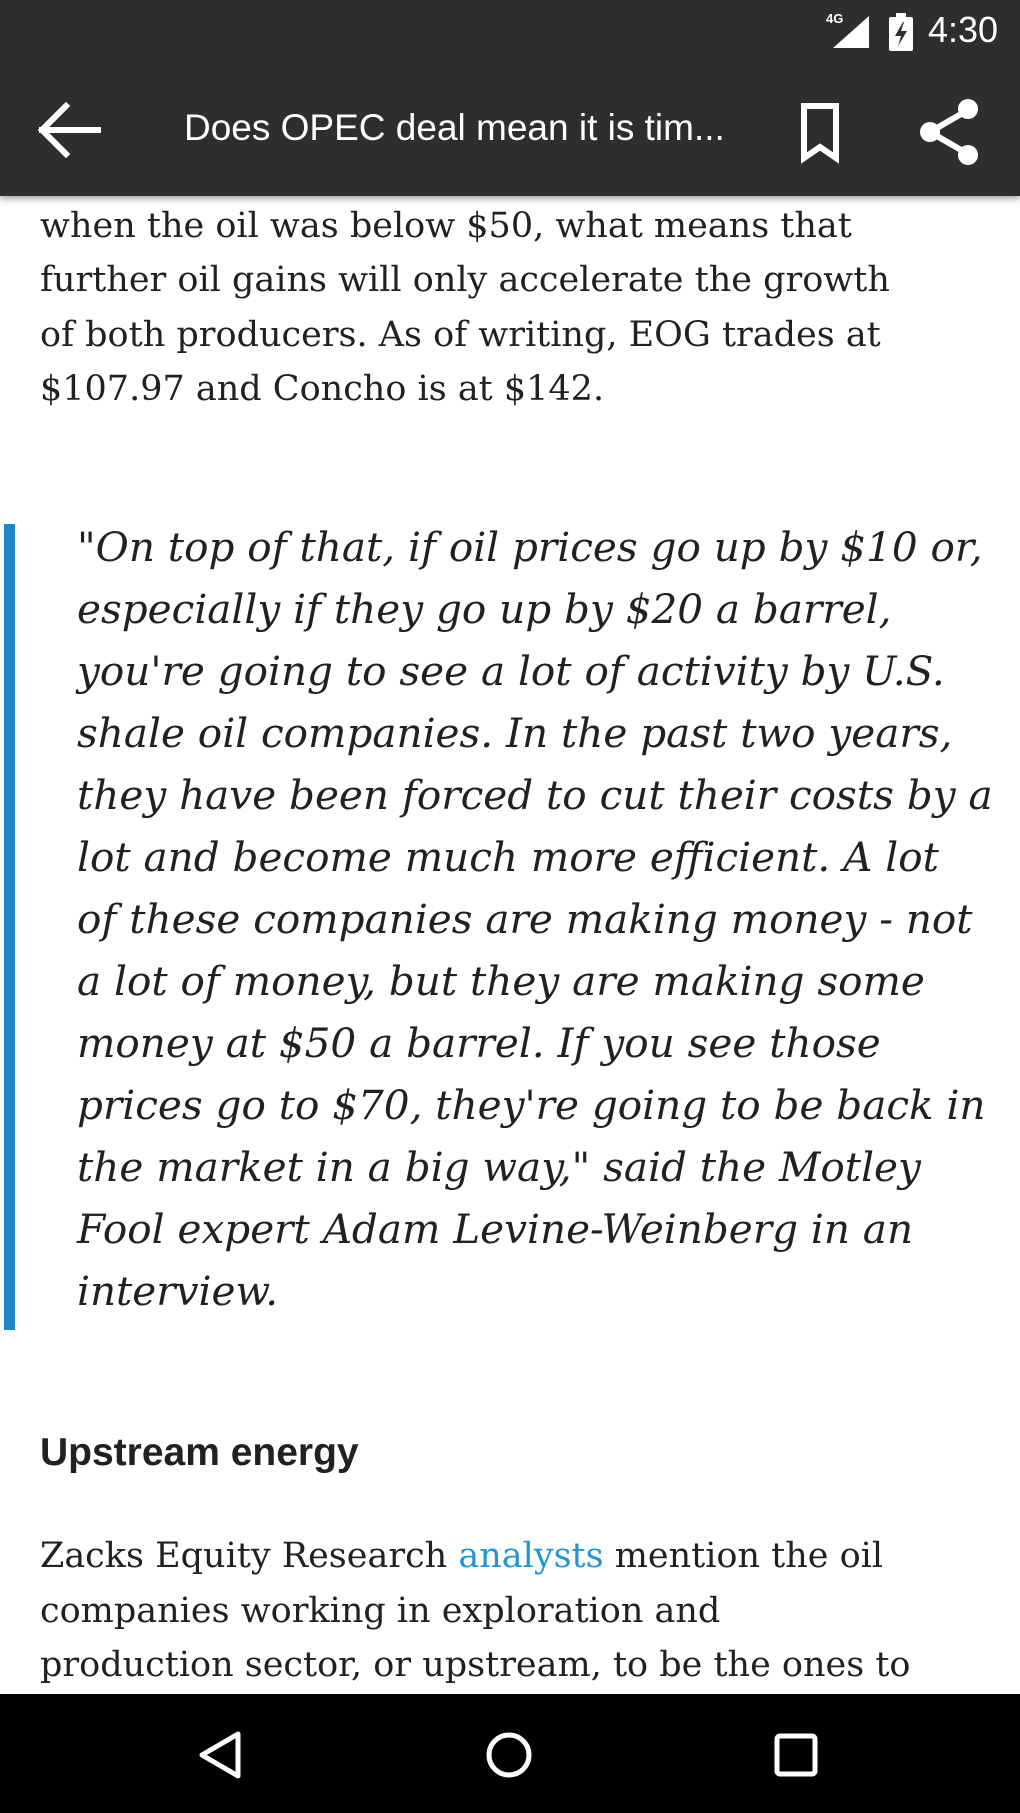 The image size is (1020, 1813). I want to click on nav-recents-icon, so click(796, 1755).